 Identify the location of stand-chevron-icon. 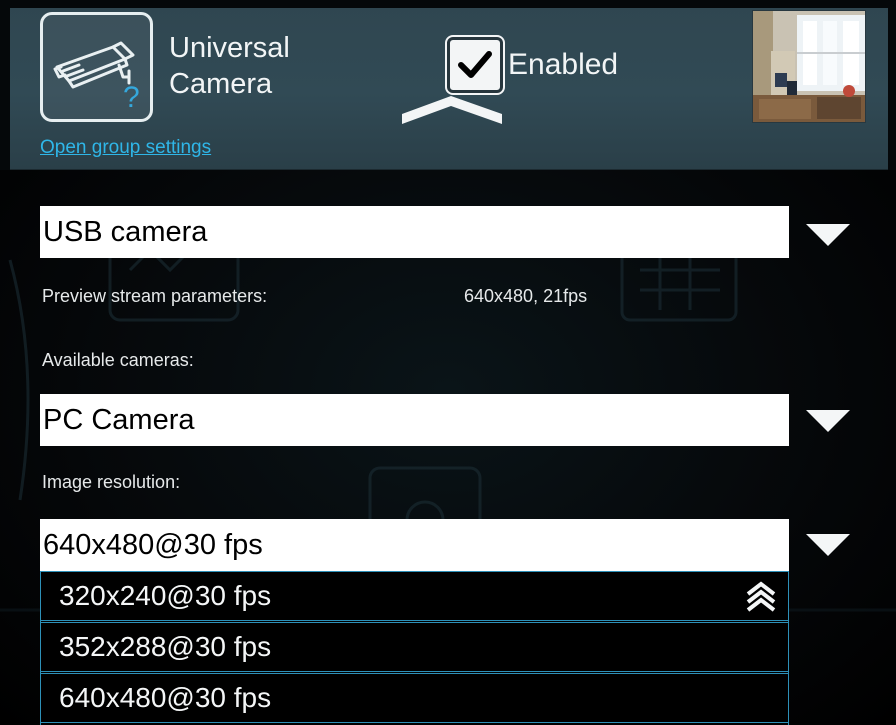
(452, 110).